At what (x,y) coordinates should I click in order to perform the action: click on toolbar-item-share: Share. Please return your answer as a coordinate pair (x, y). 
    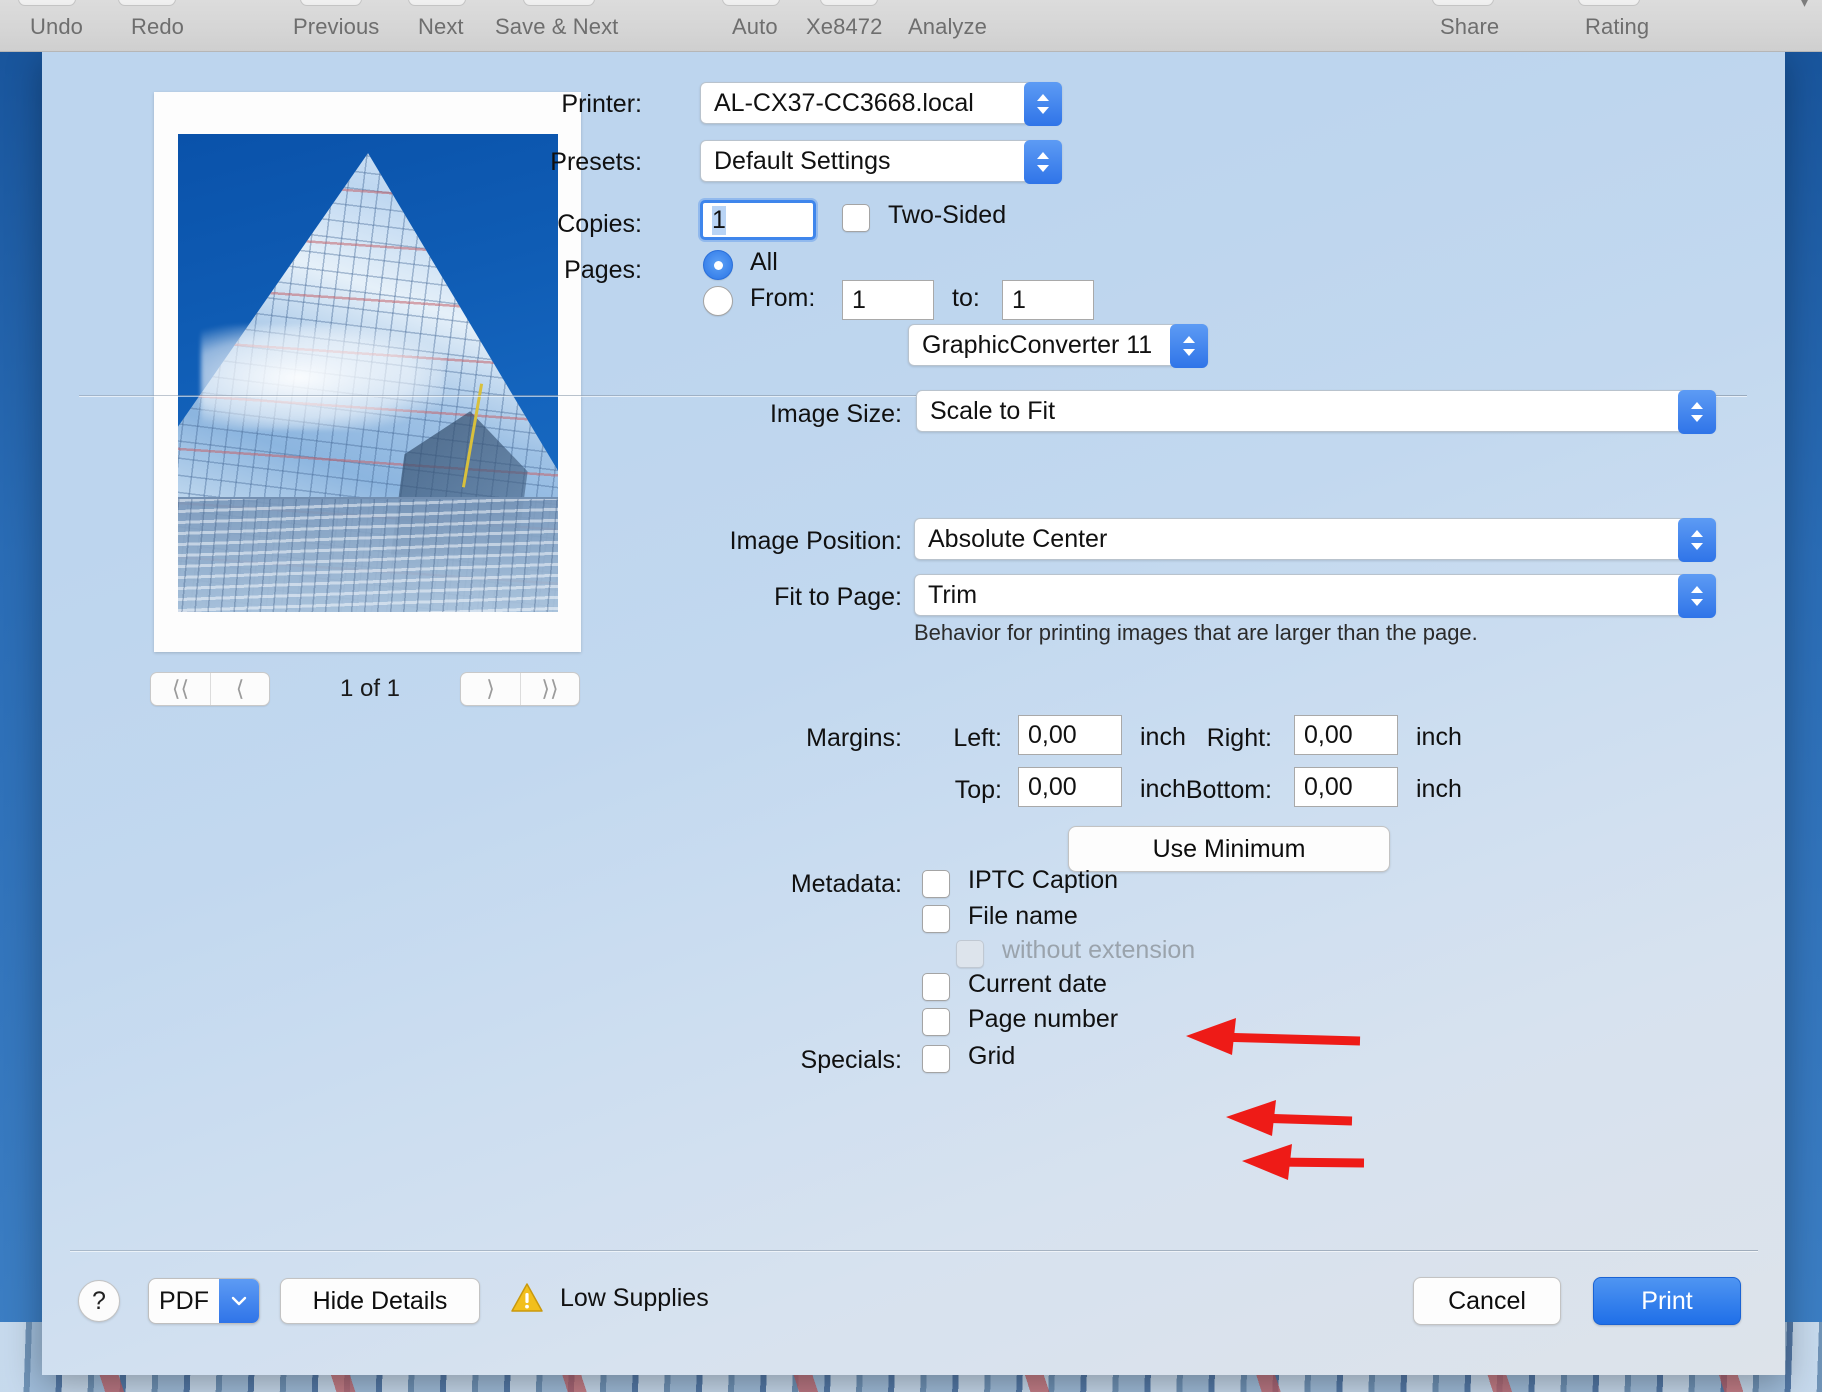
    Looking at the image, I should click on (1469, 27).